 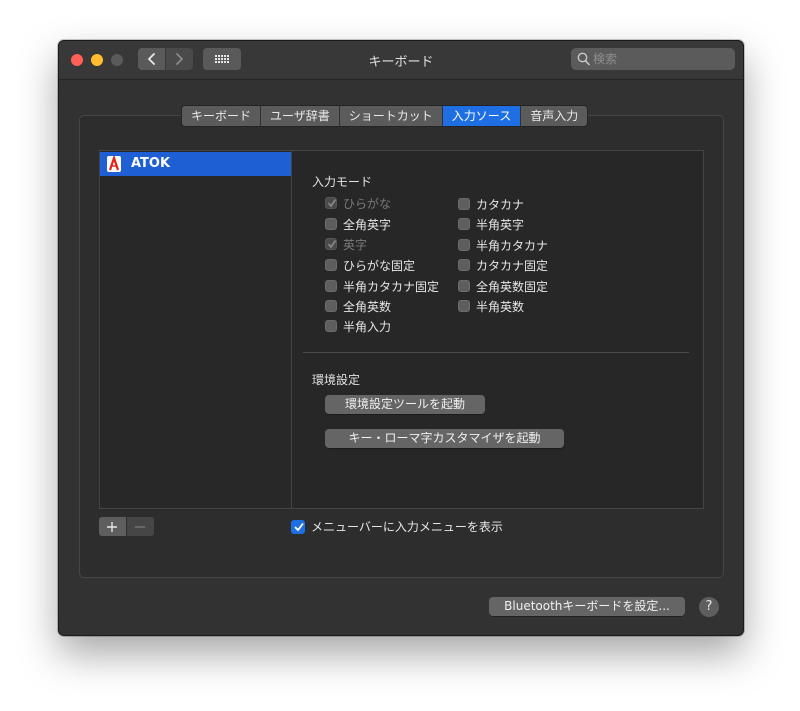 I want to click on minus-icon, so click(x=140, y=527).